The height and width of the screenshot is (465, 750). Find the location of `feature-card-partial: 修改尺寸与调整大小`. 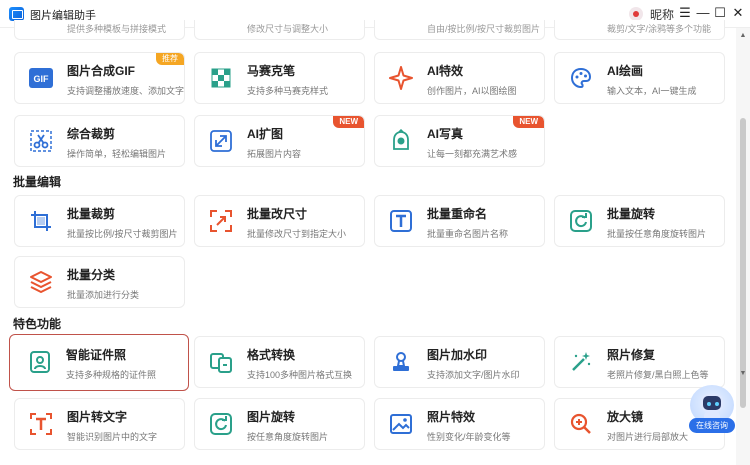

feature-card-partial: 修改尺寸与调整大小 is located at coordinates (279, 30).